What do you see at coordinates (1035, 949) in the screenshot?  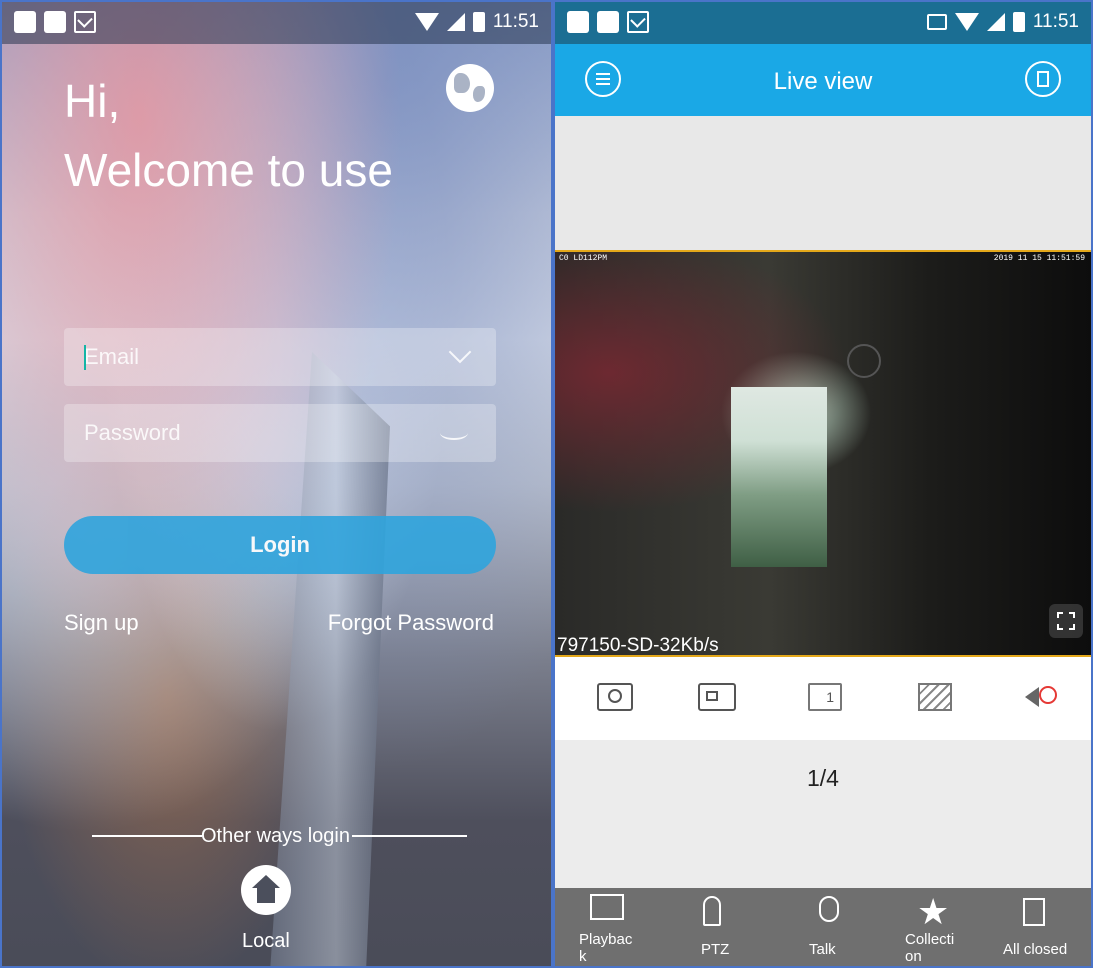 I see `nav-all-closed-label: All closed` at bounding box center [1035, 949].